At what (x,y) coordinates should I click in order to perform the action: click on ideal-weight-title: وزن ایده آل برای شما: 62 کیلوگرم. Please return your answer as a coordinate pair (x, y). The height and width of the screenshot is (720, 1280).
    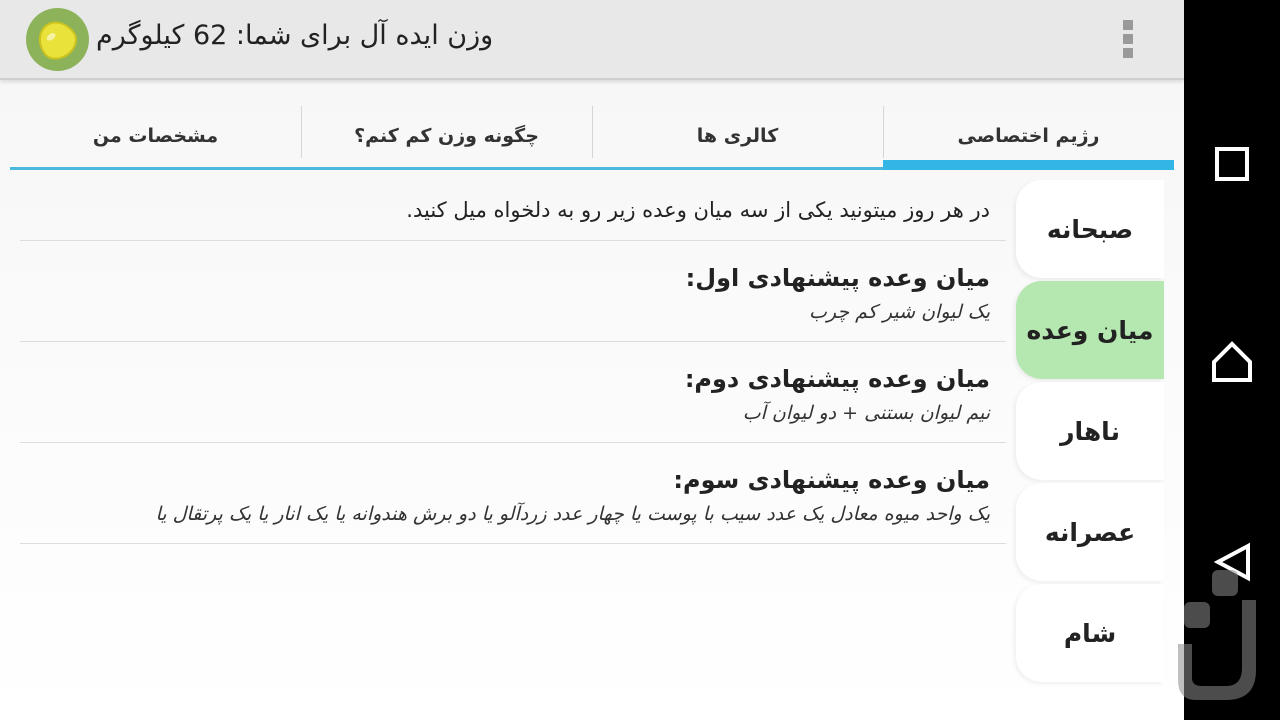
    Looking at the image, I should click on (295, 35).